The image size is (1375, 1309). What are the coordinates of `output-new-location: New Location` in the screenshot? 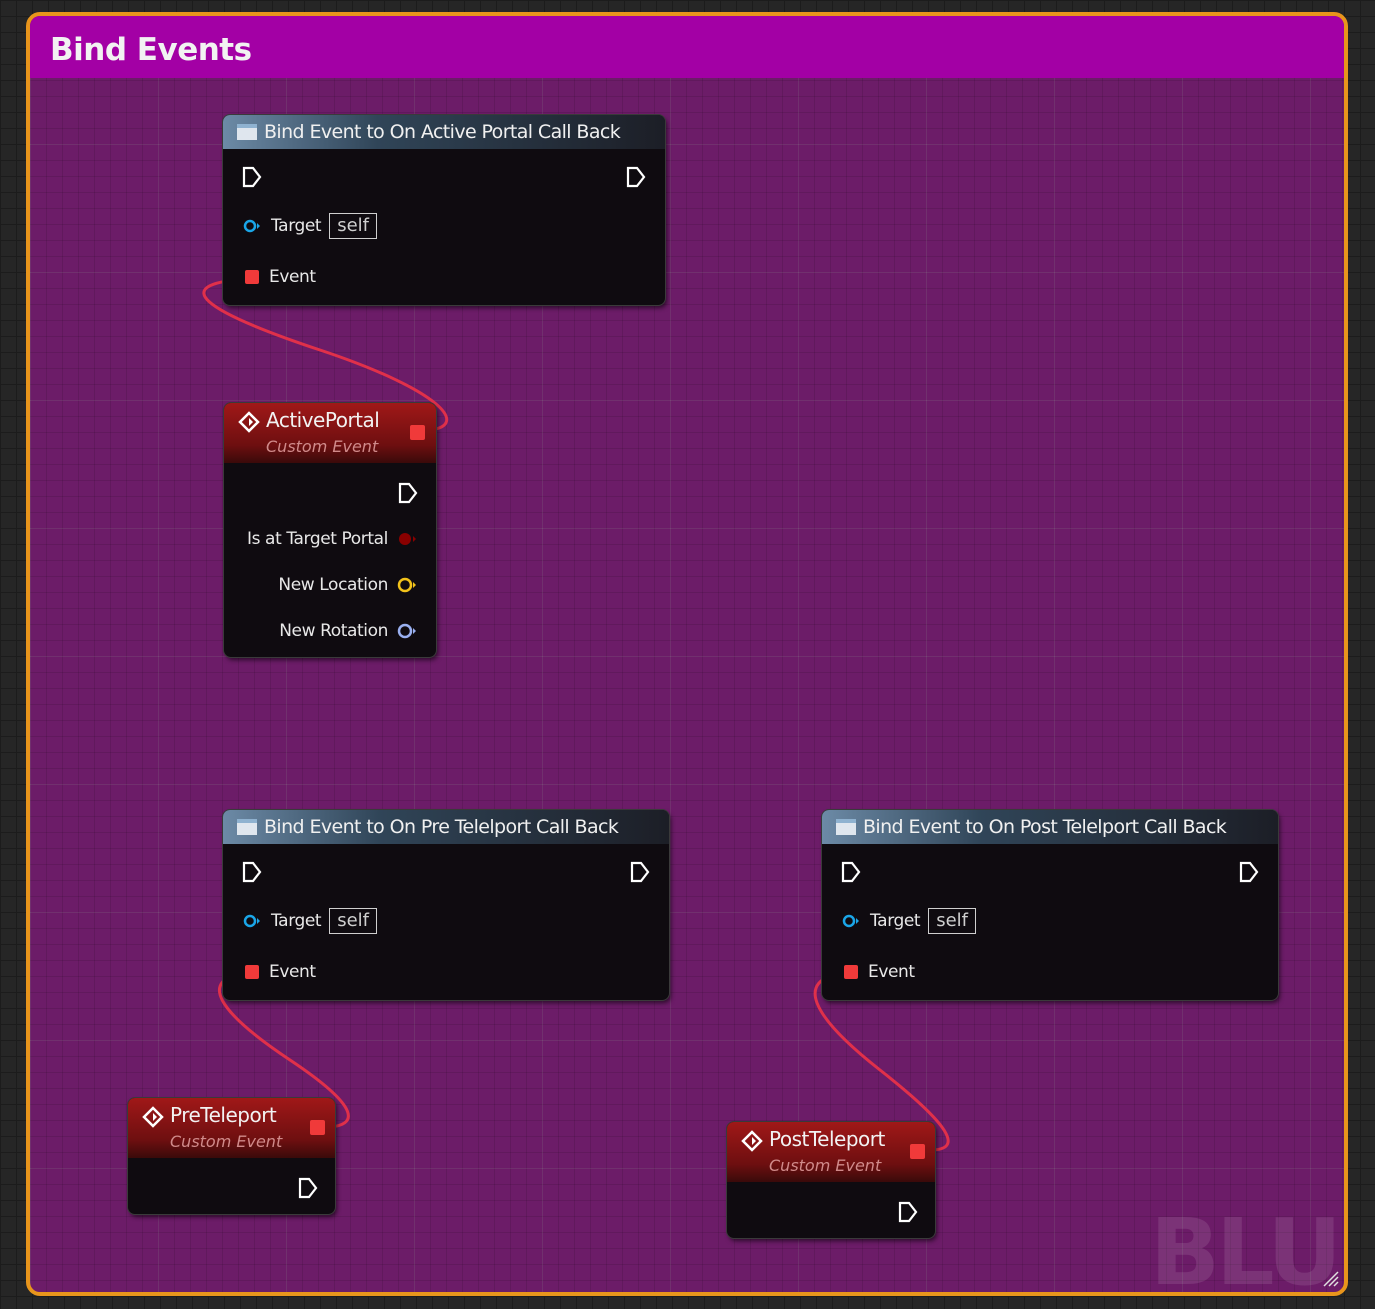 It's located at (348, 585).